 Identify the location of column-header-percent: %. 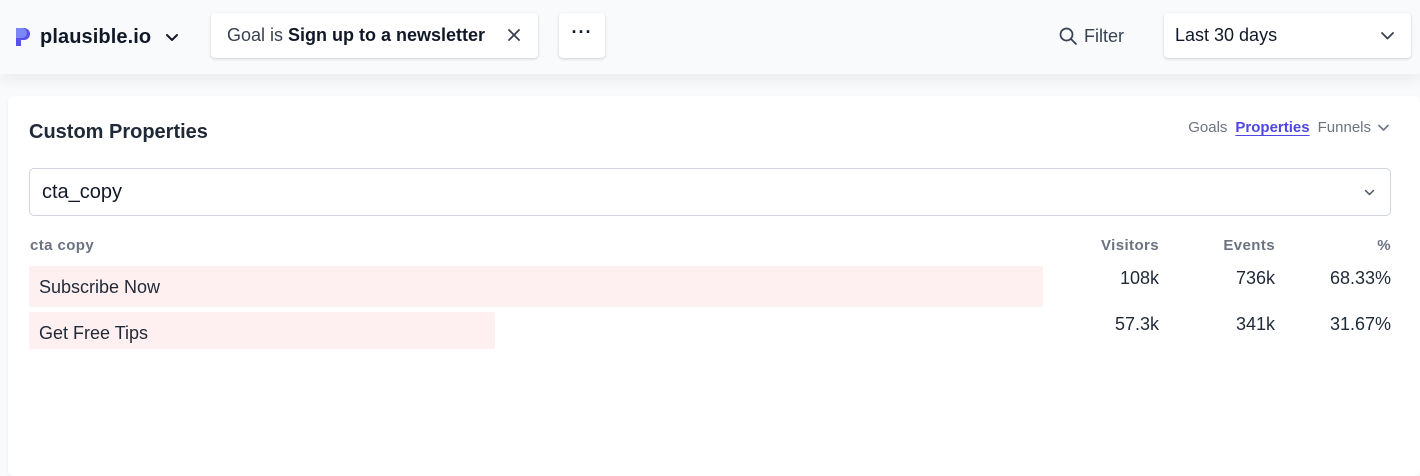
(1384, 245).